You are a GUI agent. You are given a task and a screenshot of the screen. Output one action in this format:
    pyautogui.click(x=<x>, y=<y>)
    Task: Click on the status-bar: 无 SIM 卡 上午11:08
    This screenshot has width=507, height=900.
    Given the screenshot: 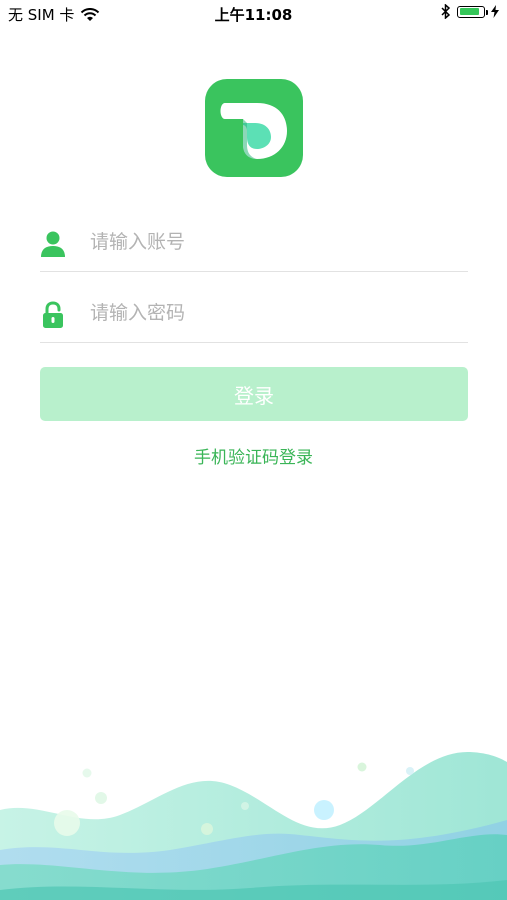 What is the action you would take?
    pyautogui.click(x=253, y=14)
    